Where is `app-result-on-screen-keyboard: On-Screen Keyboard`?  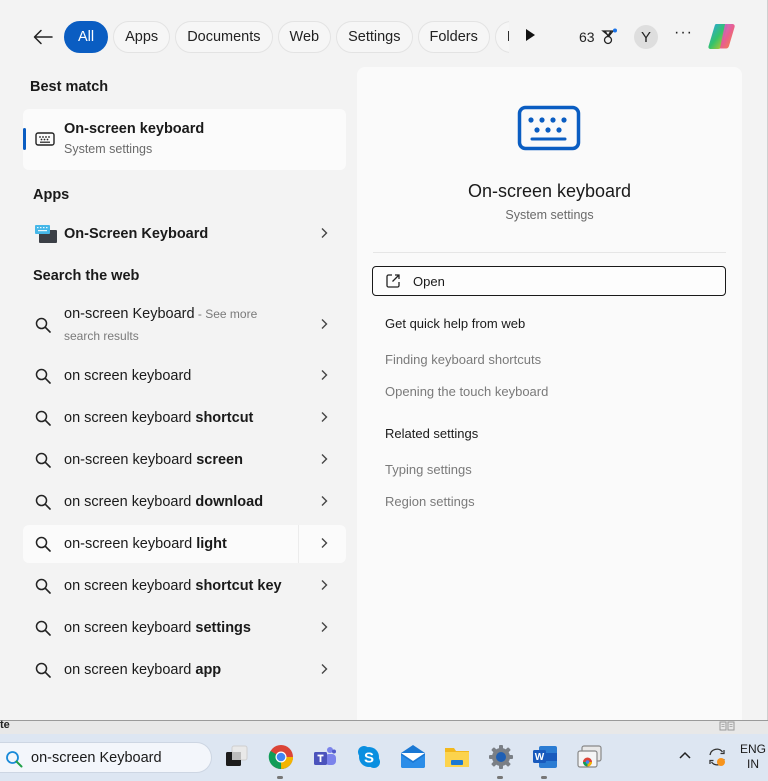
app-result-on-screen-keyboard: On-Screen Keyboard is located at coordinates (184, 234).